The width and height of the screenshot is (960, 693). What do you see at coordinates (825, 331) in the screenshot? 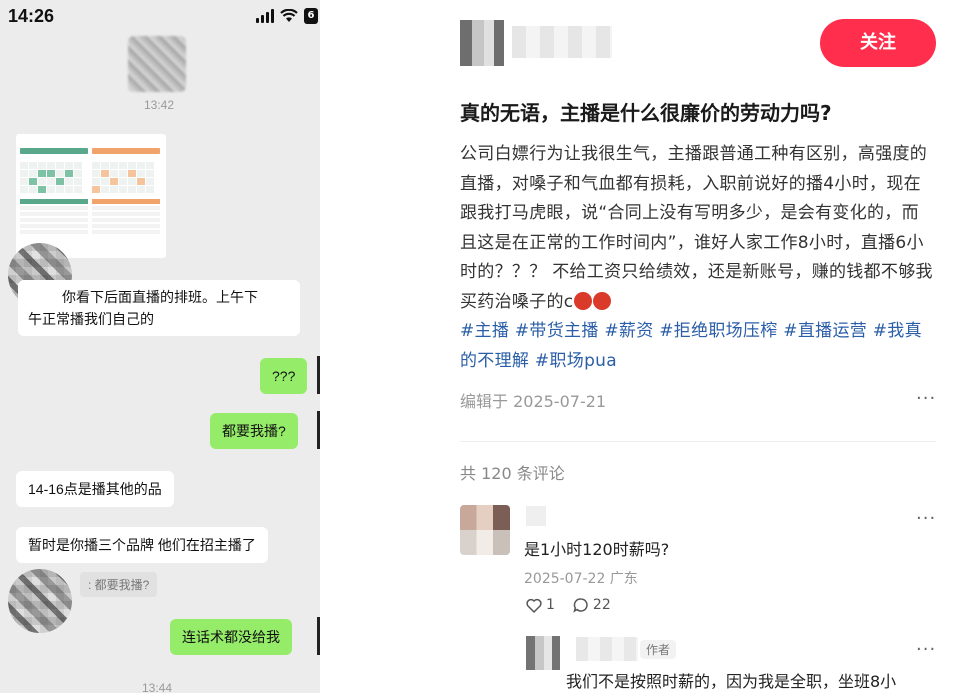
I see `hashtag: #直播运营` at bounding box center [825, 331].